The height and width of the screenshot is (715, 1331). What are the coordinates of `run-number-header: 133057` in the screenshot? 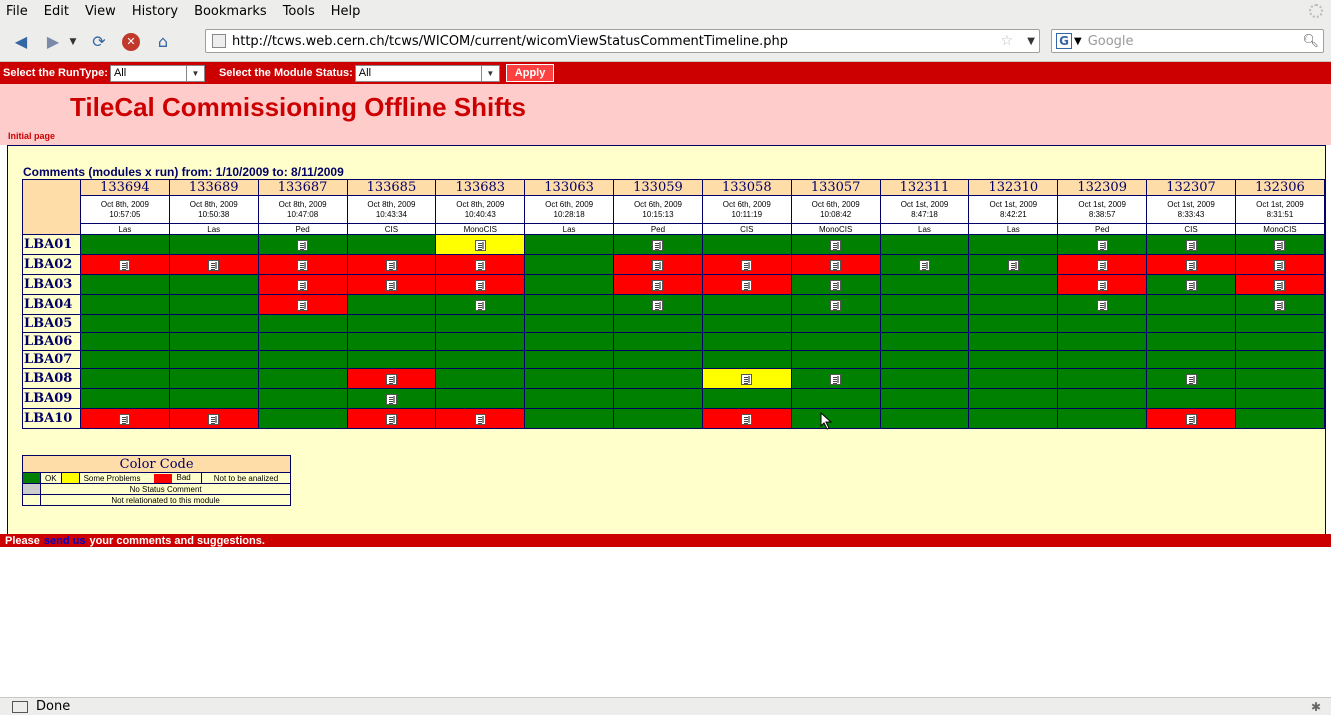 It's located at (835, 187).